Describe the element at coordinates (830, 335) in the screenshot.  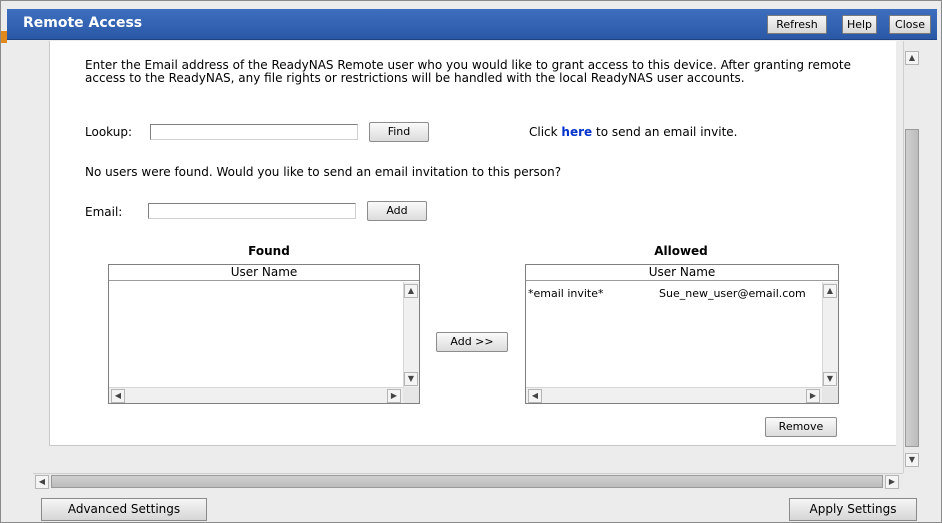
I see `allowed-vertical-scrollbar: ▲ ▼` at that location.